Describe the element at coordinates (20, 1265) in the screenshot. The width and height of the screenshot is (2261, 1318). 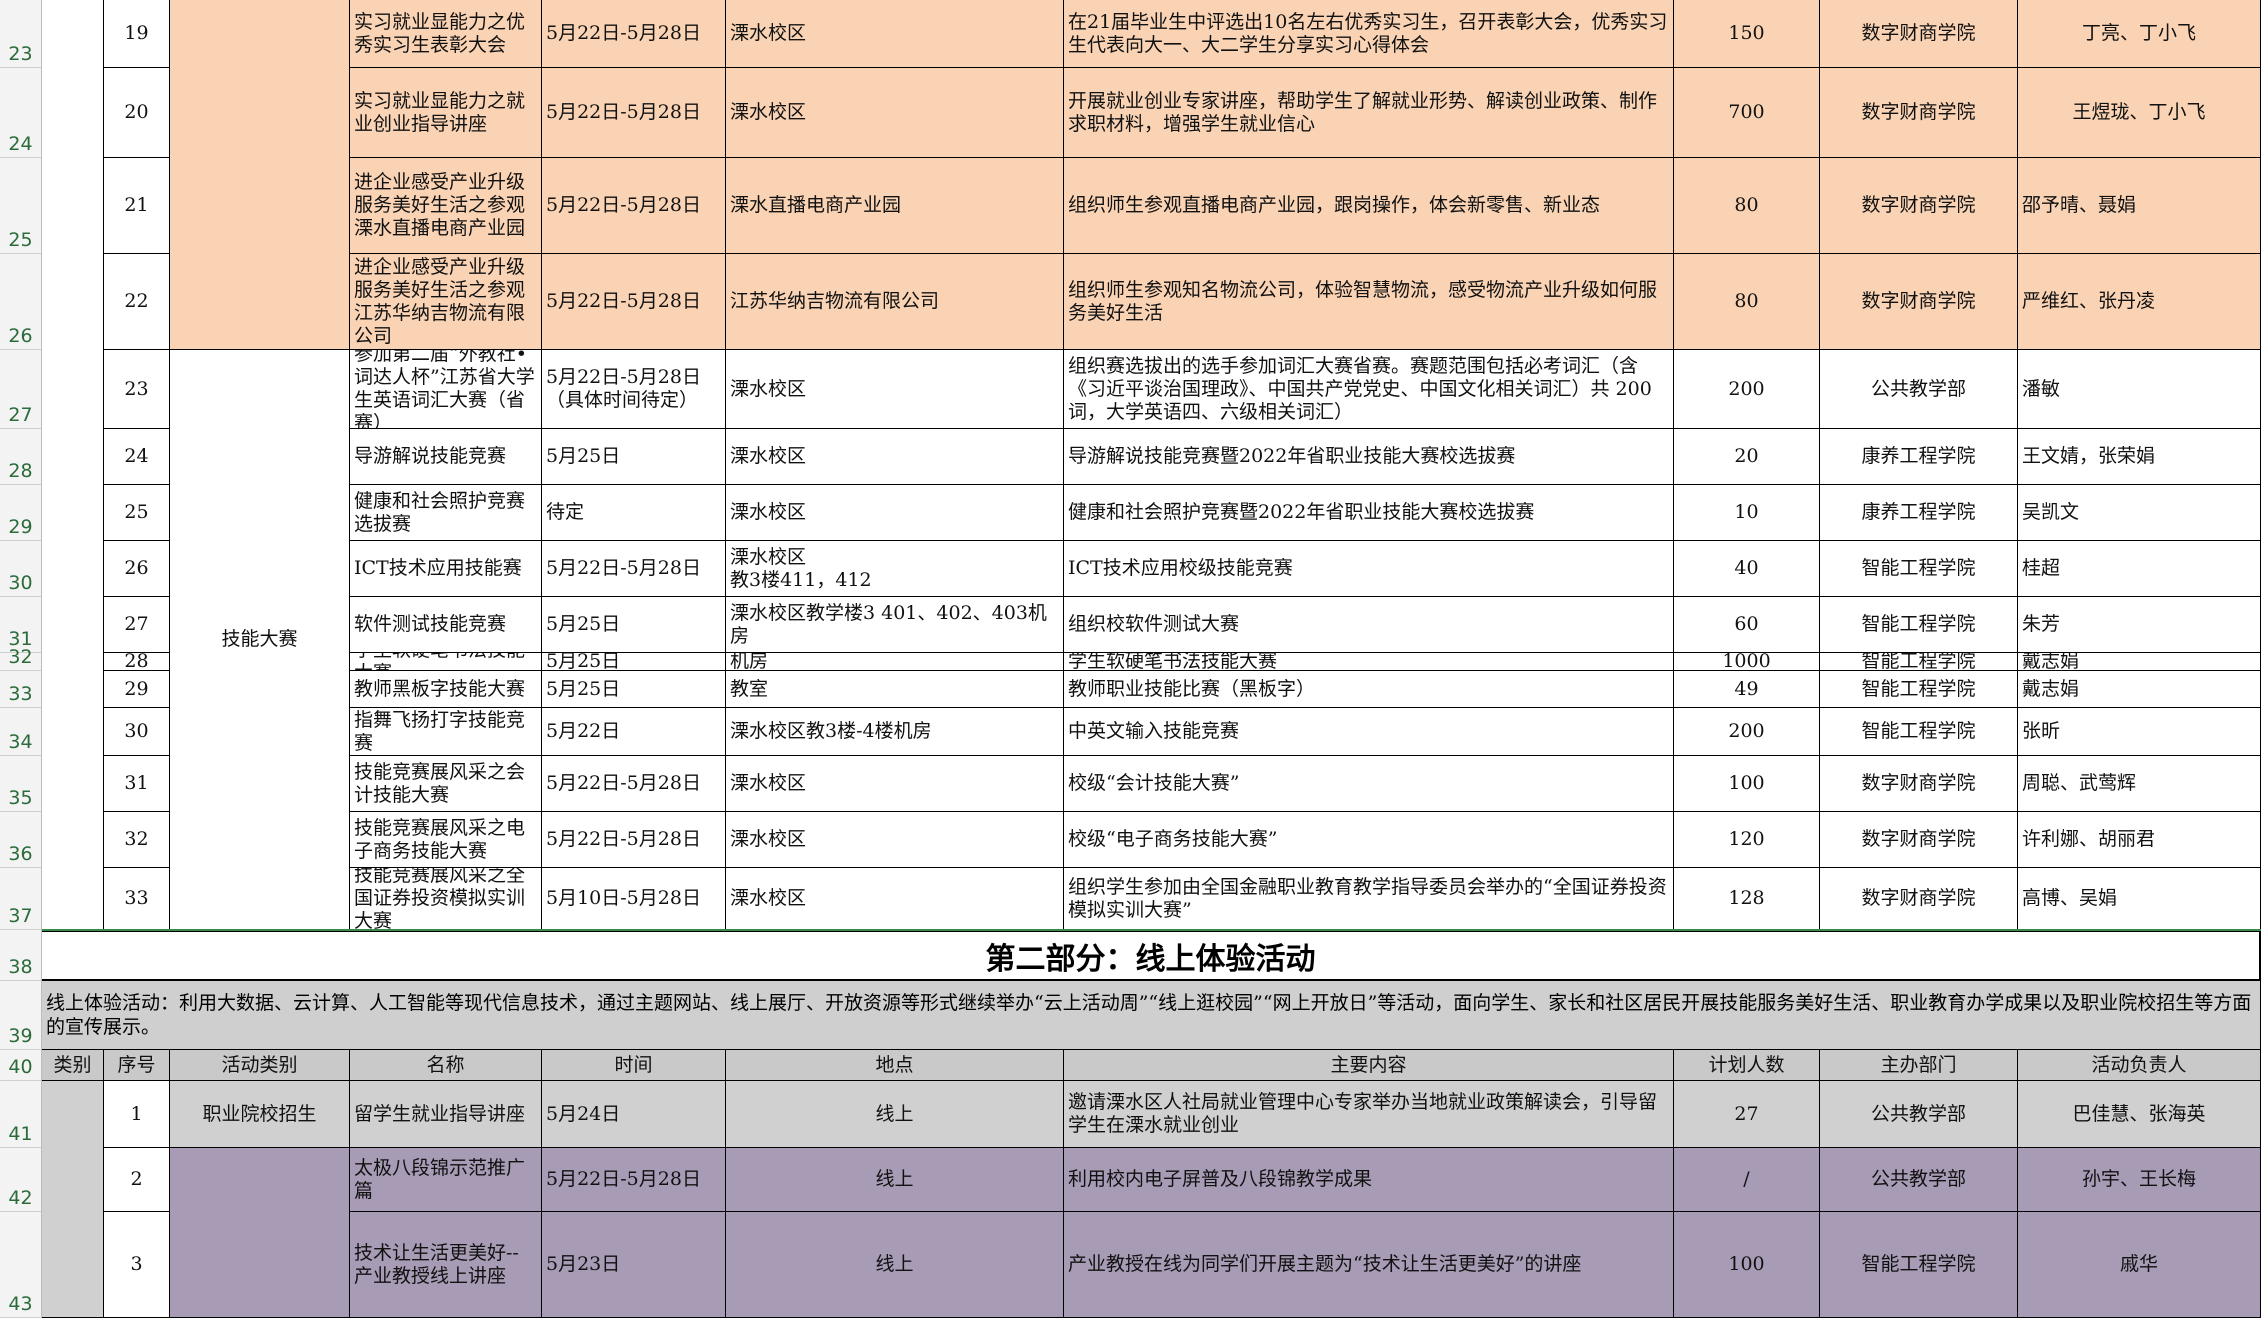
I see `row-number: 43` at that location.